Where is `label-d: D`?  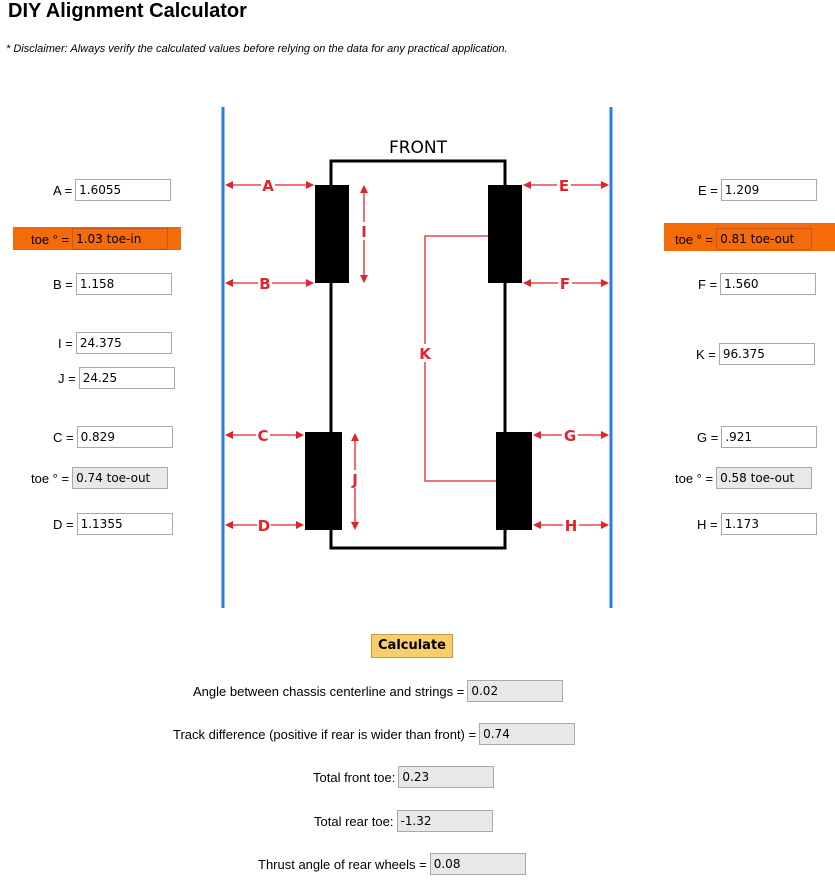 label-d: D is located at coordinates (264, 526).